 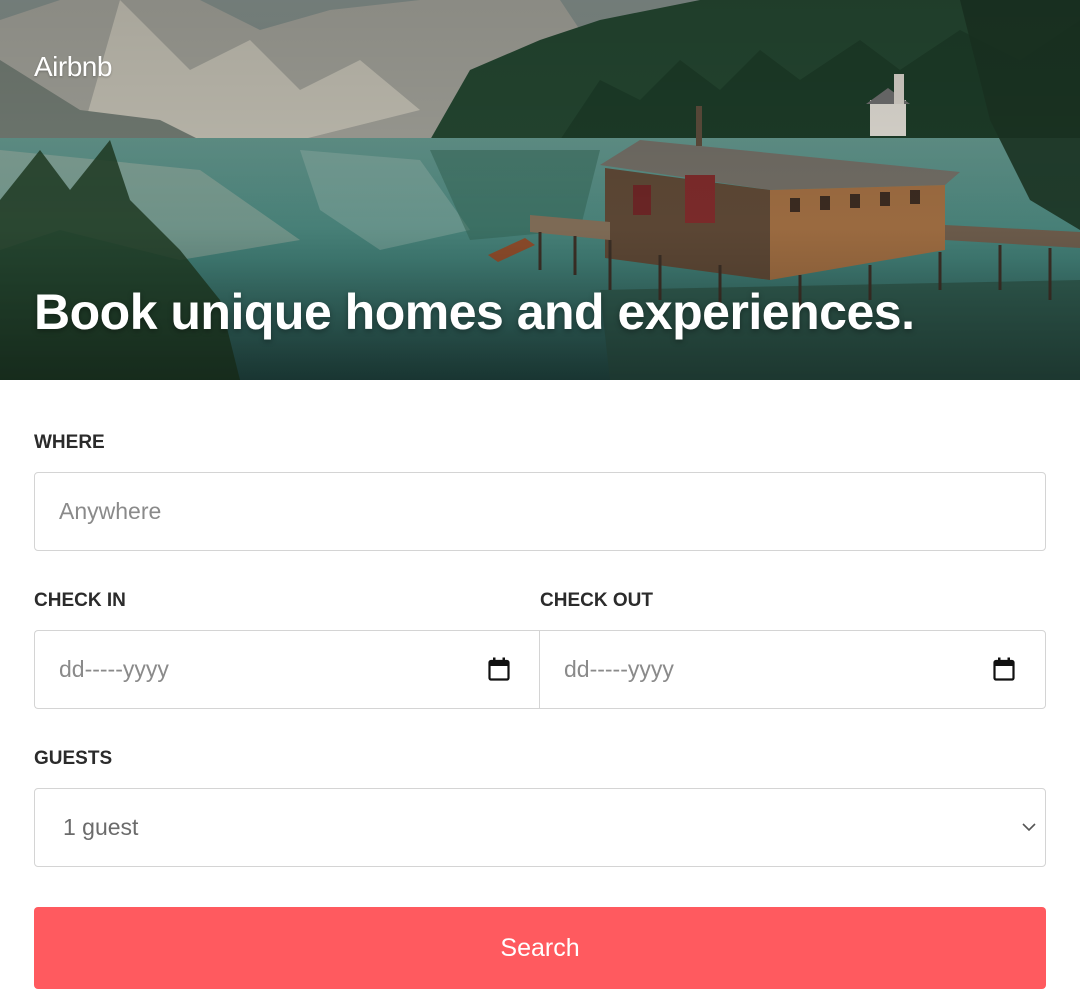 What do you see at coordinates (619, 669) in the screenshot?
I see `check-out-placeholder: dd-----yyyy` at bounding box center [619, 669].